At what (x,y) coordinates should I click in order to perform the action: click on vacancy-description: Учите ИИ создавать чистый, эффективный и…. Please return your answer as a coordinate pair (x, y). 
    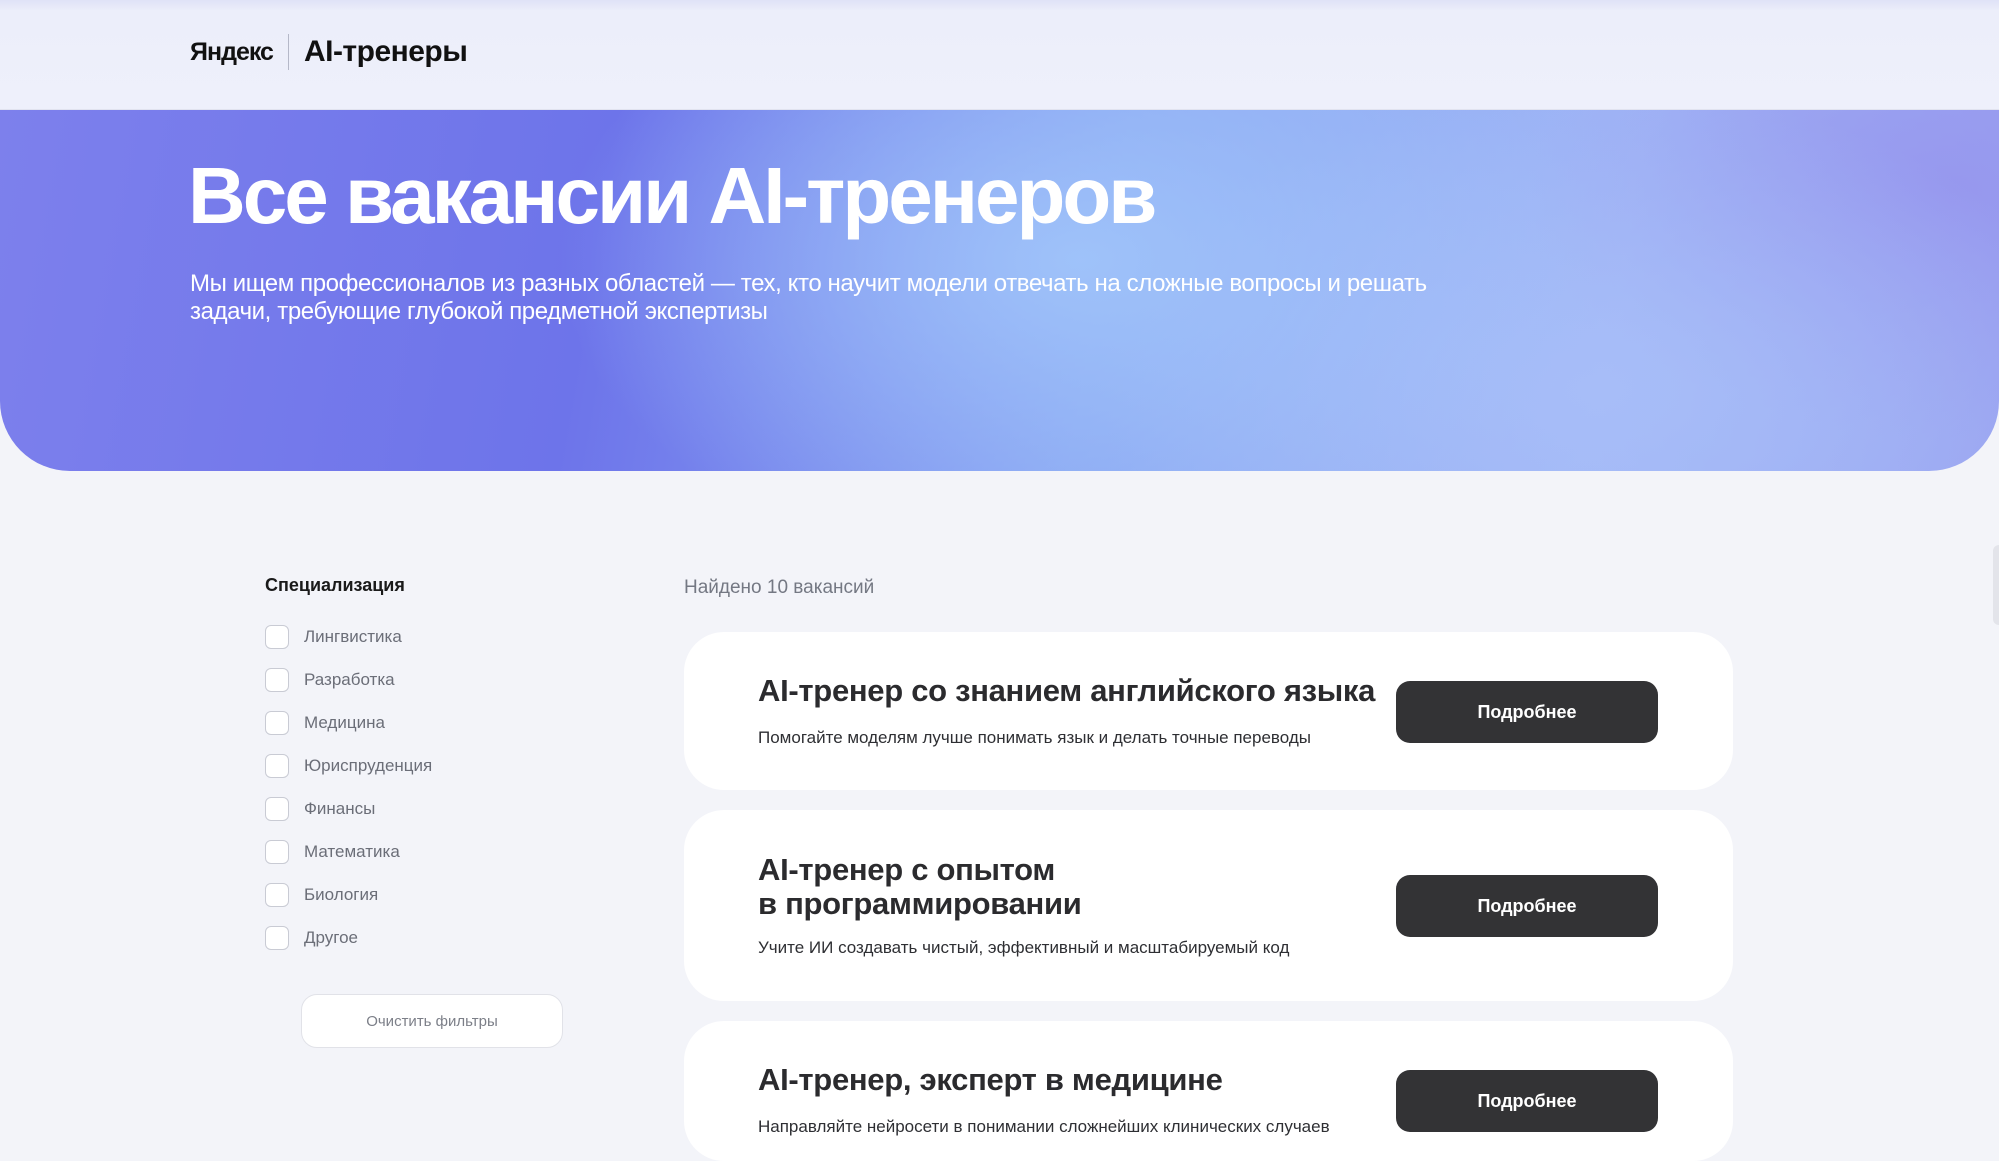
    Looking at the image, I should click on (1024, 947).